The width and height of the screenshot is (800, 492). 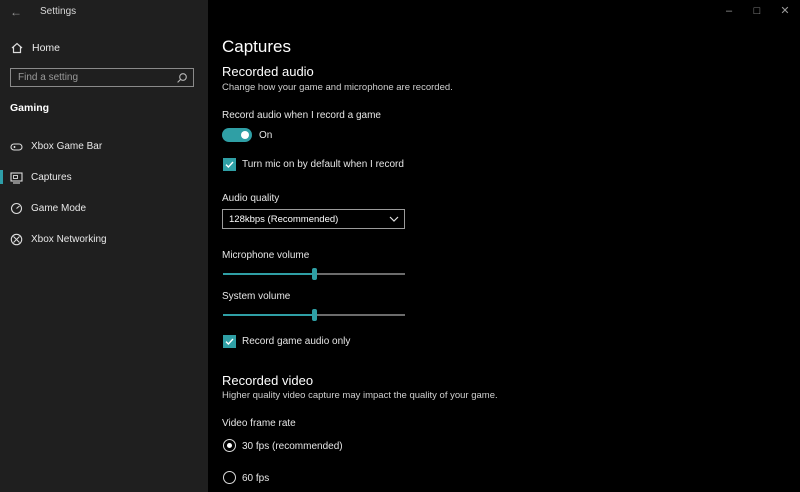 I want to click on radio-dot, so click(x=229, y=445).